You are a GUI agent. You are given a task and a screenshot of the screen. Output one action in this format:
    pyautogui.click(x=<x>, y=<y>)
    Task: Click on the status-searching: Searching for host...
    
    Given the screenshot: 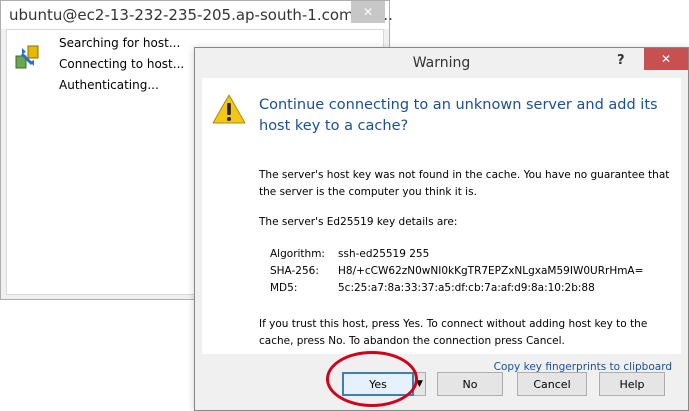 What is the action you would take?
    pyautogui.click(x=120, y=43)
    